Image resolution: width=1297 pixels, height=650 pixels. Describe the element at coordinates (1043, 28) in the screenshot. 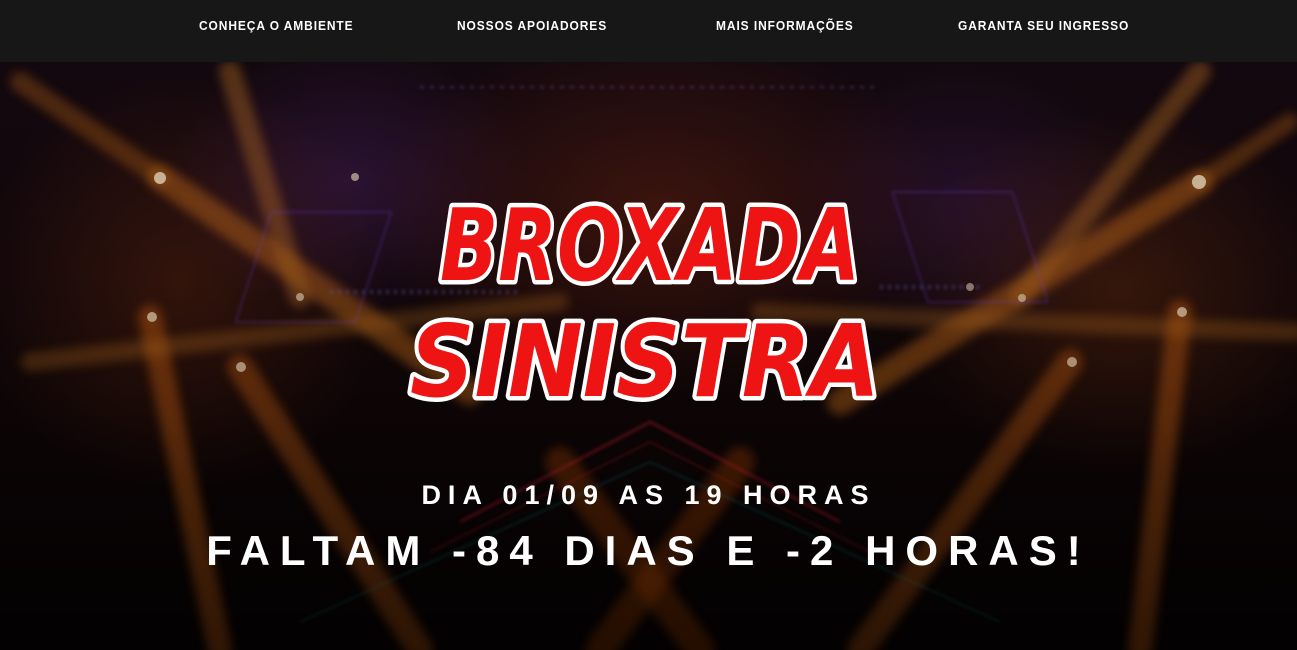

I see `nav-link-garanta-seu-ingresso: GARANTA SEU INGRESSO` at that location.